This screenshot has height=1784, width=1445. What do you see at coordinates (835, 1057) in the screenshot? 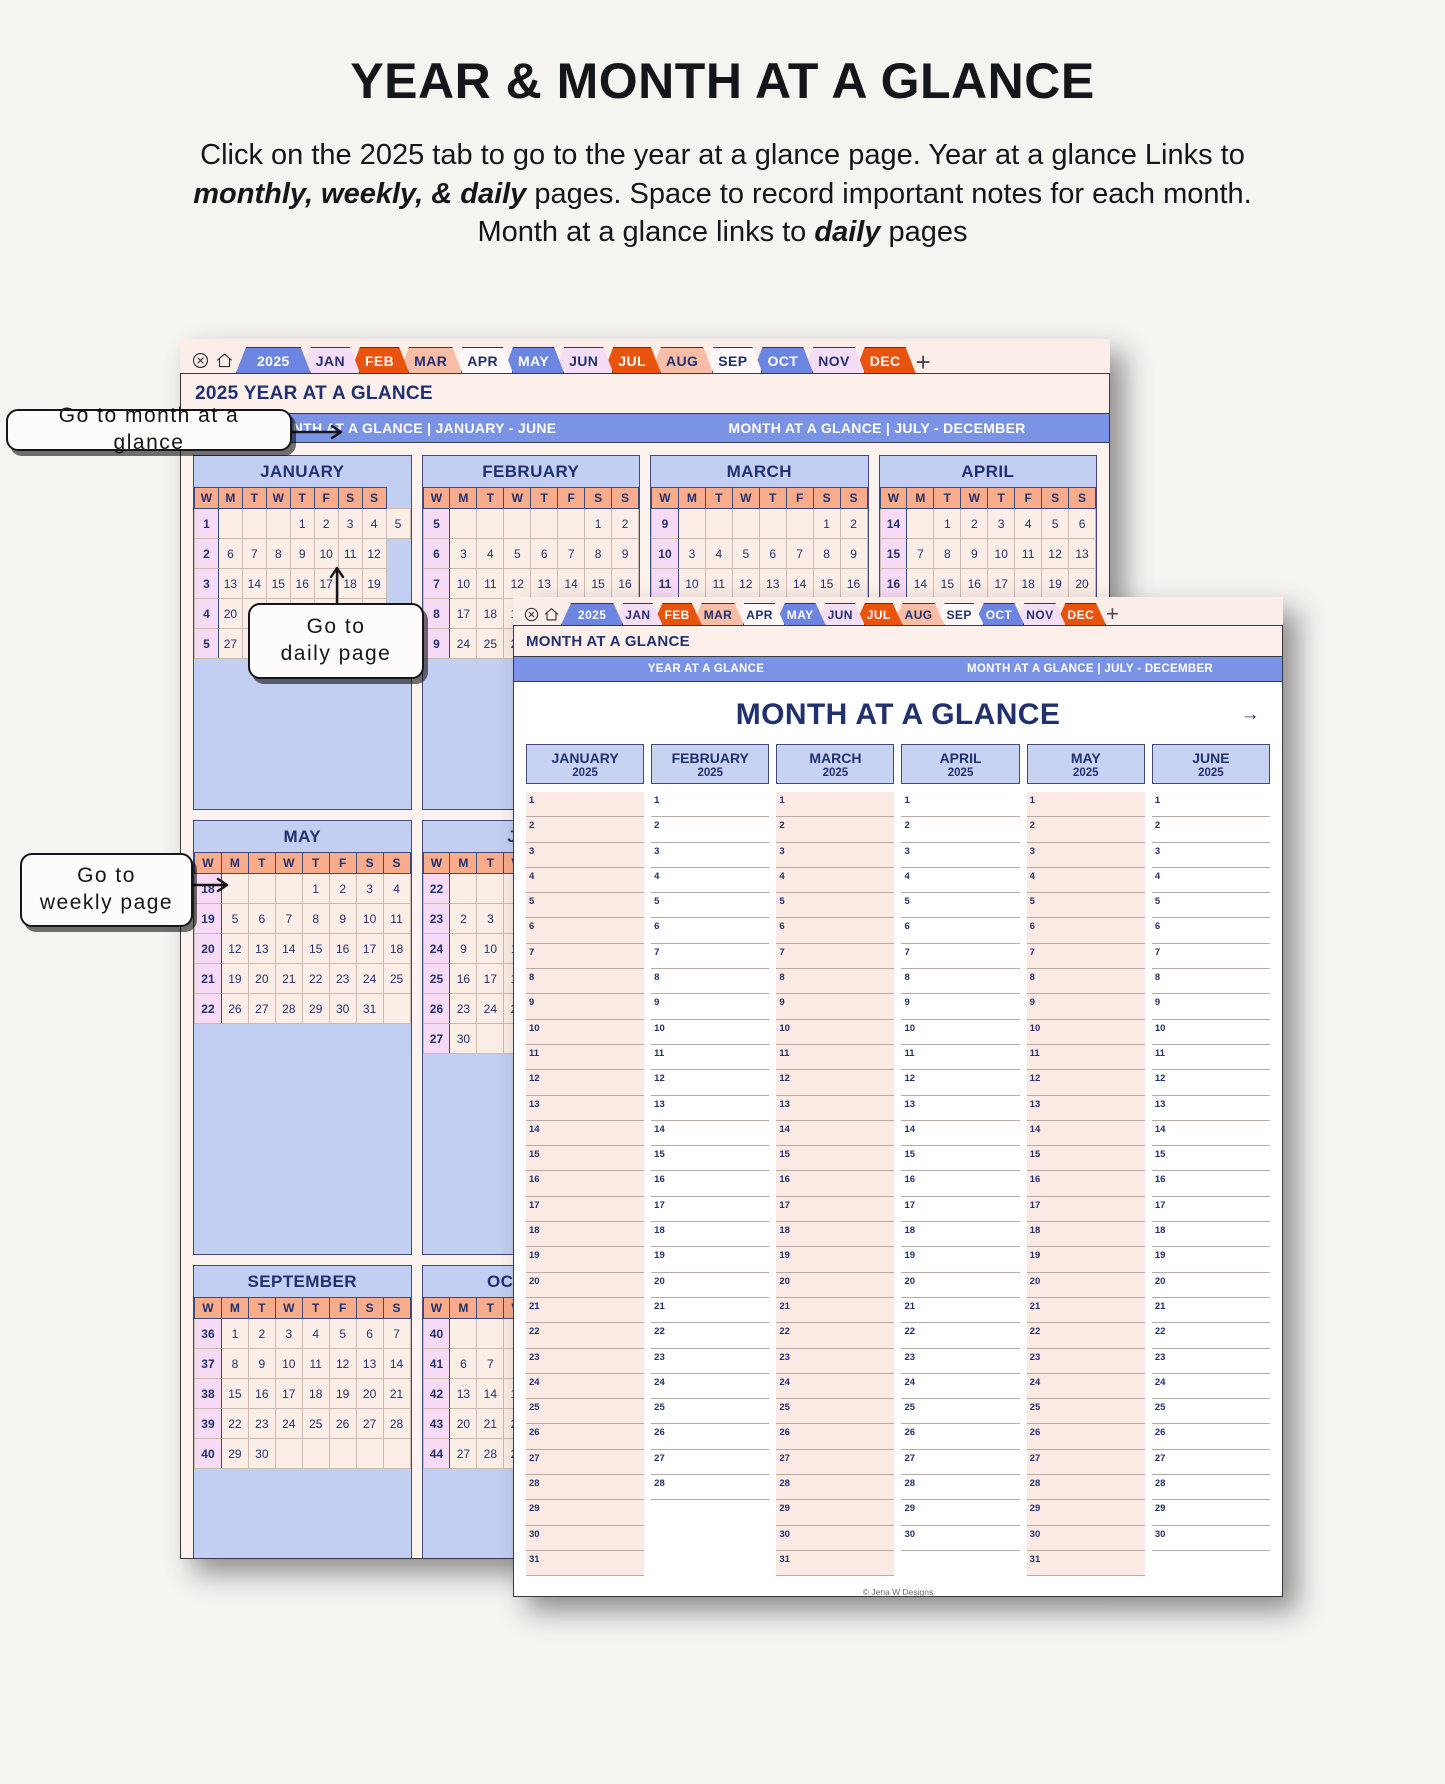
I see `mag-day-row: 11` at bounding box center [835, 1057].